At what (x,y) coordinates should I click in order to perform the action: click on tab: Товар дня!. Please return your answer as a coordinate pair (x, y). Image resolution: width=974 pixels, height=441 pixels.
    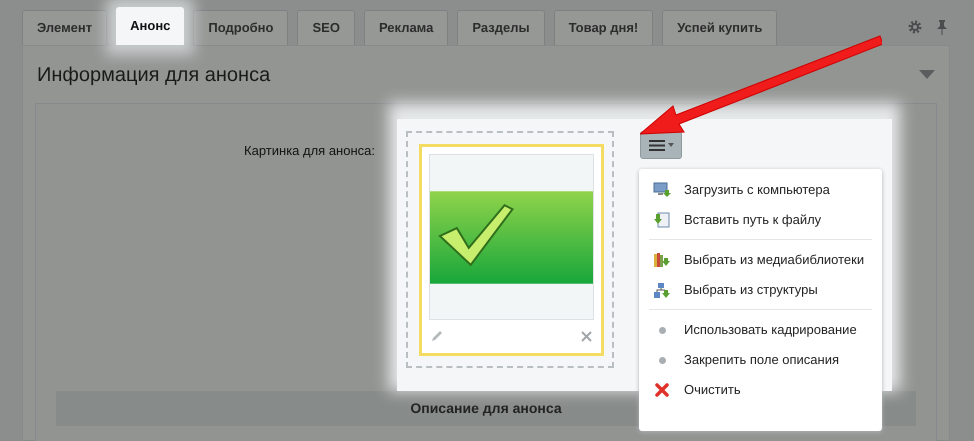
    Looking at the image, I should click on (604, 27).